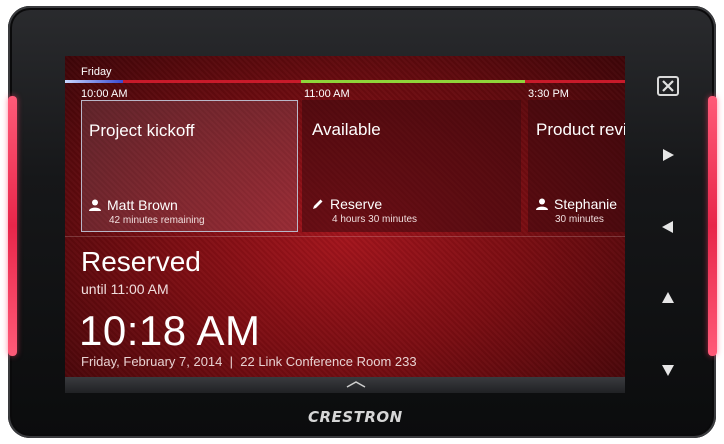 This screenshot has width=724, height=444. What do you see at coordinates (327, 94) in the screenshot?
I see `time-label: 11:00 AM` at bounding box center [327, 94].